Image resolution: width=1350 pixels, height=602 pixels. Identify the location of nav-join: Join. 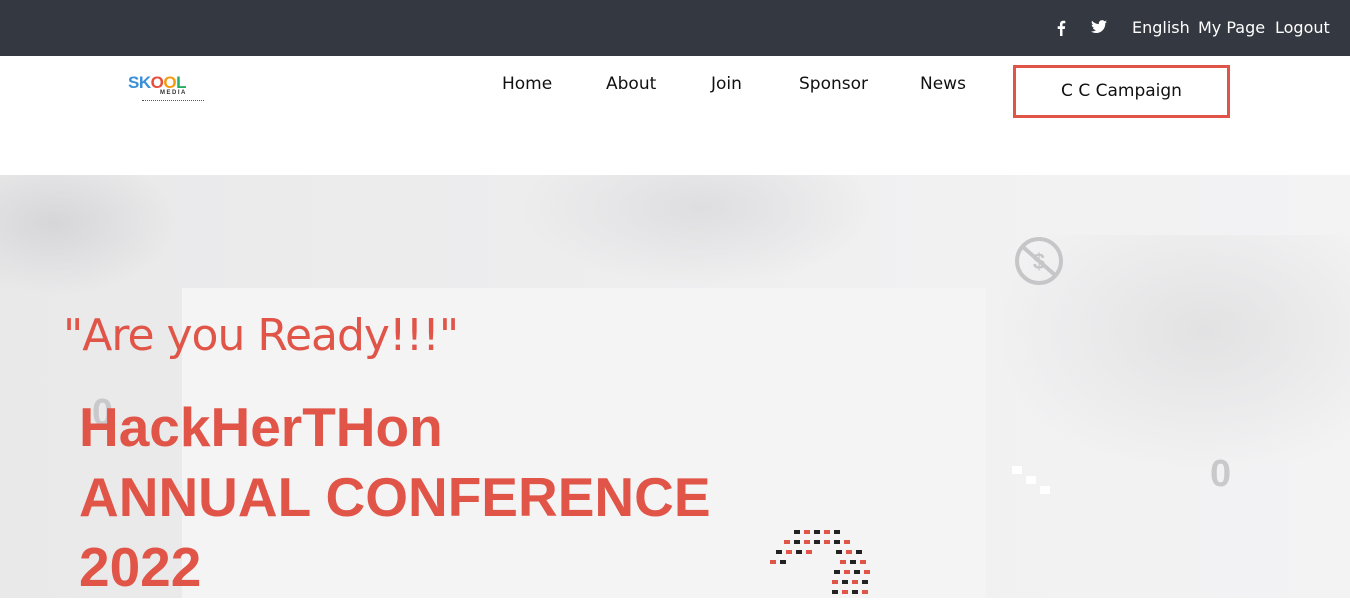
(726, 84).